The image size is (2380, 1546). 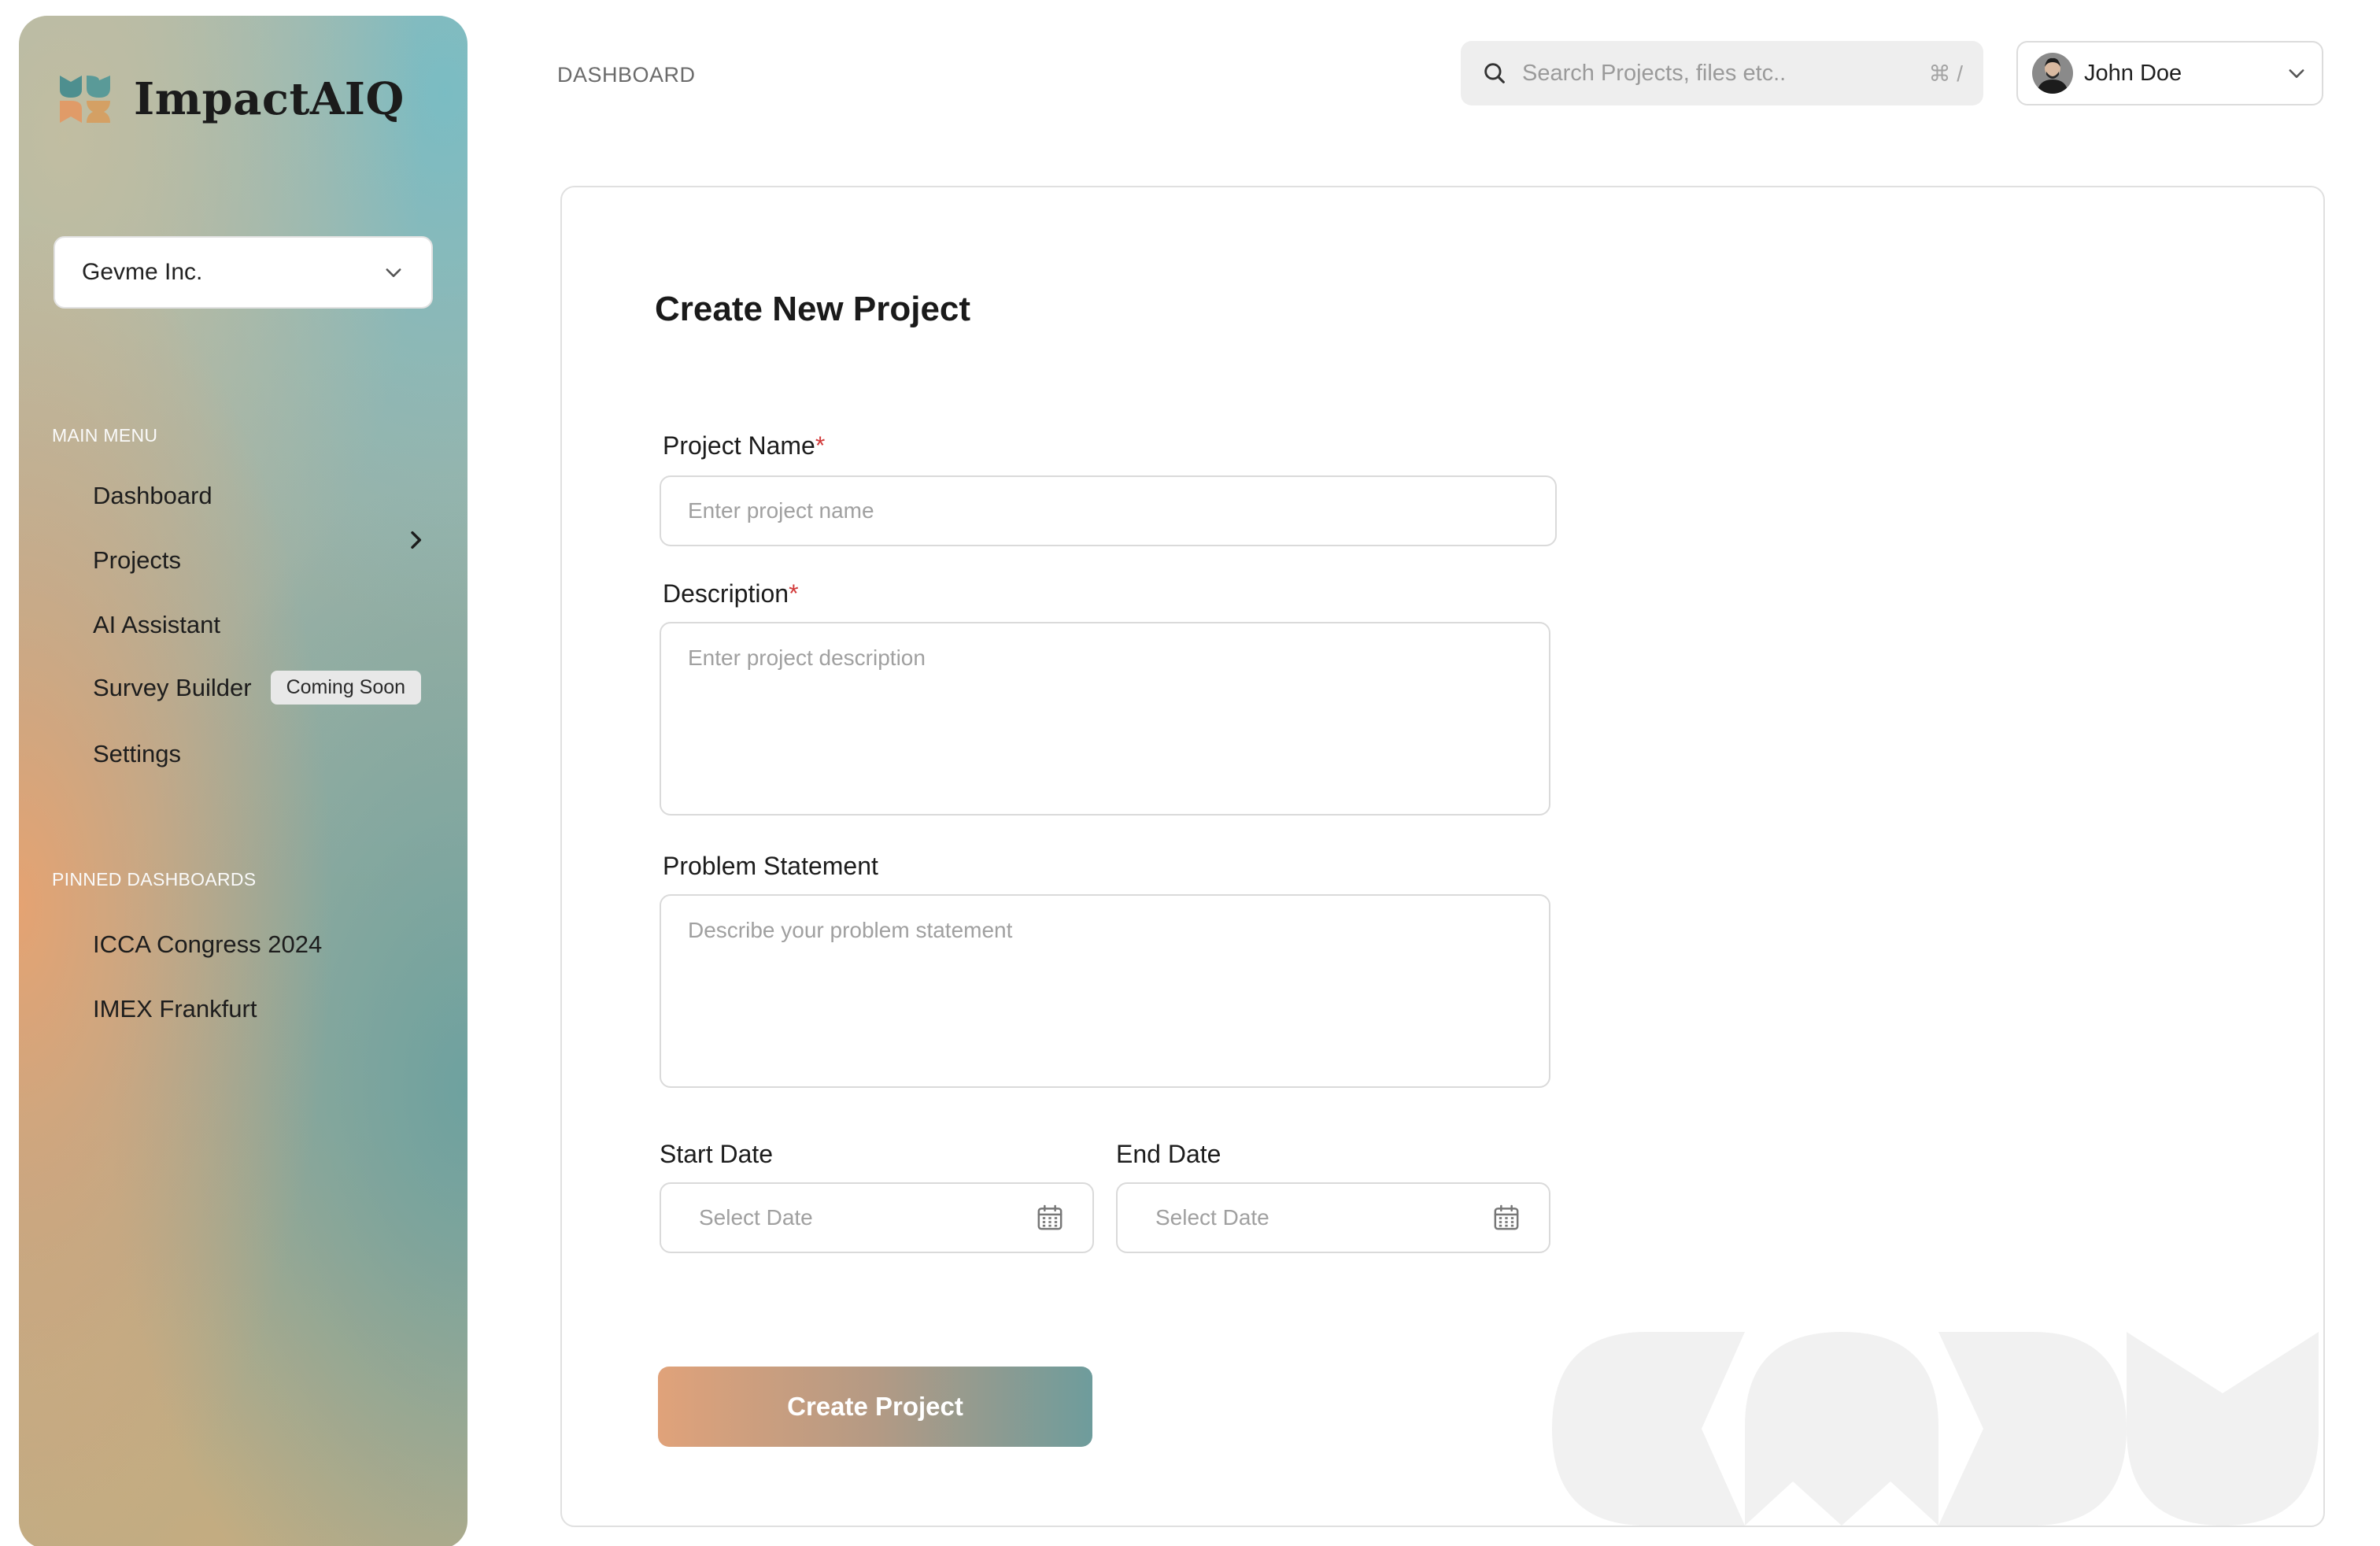 What do you see at coordinates (172, 687) in the screenshot?
I see `sidebar-item-label: Survey Builder` at bounding box center [172, 687].